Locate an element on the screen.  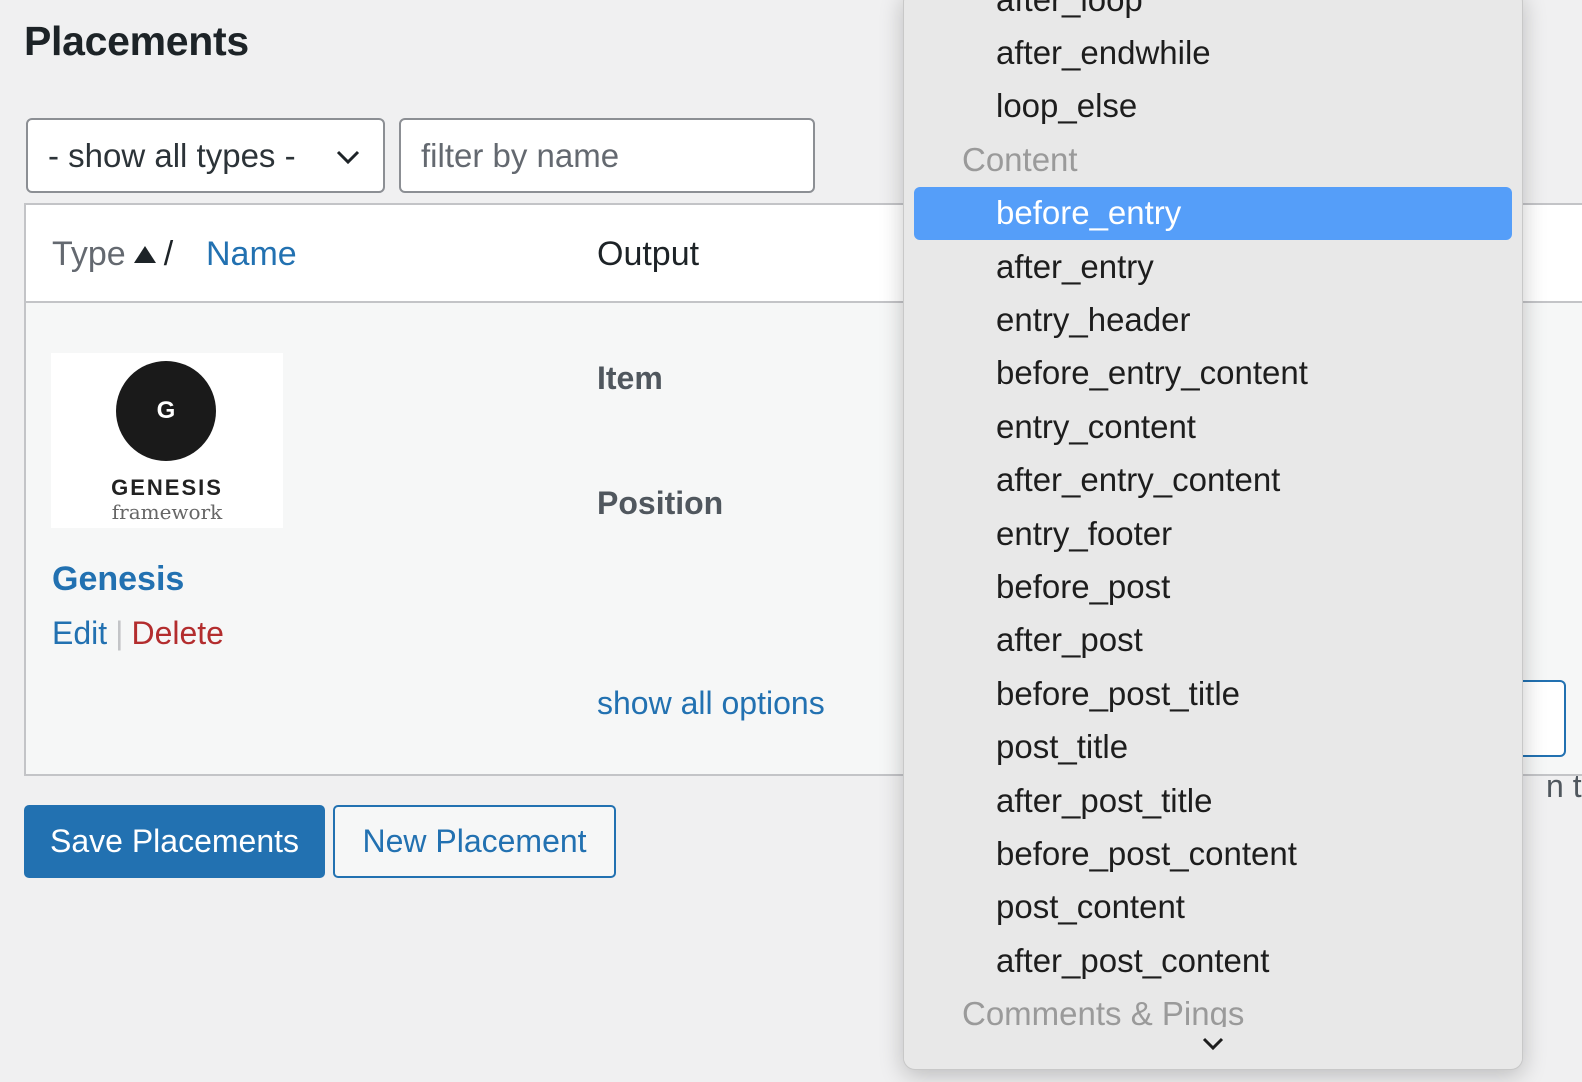
column-header-type-label: Type is located at coordinates (89, 254).